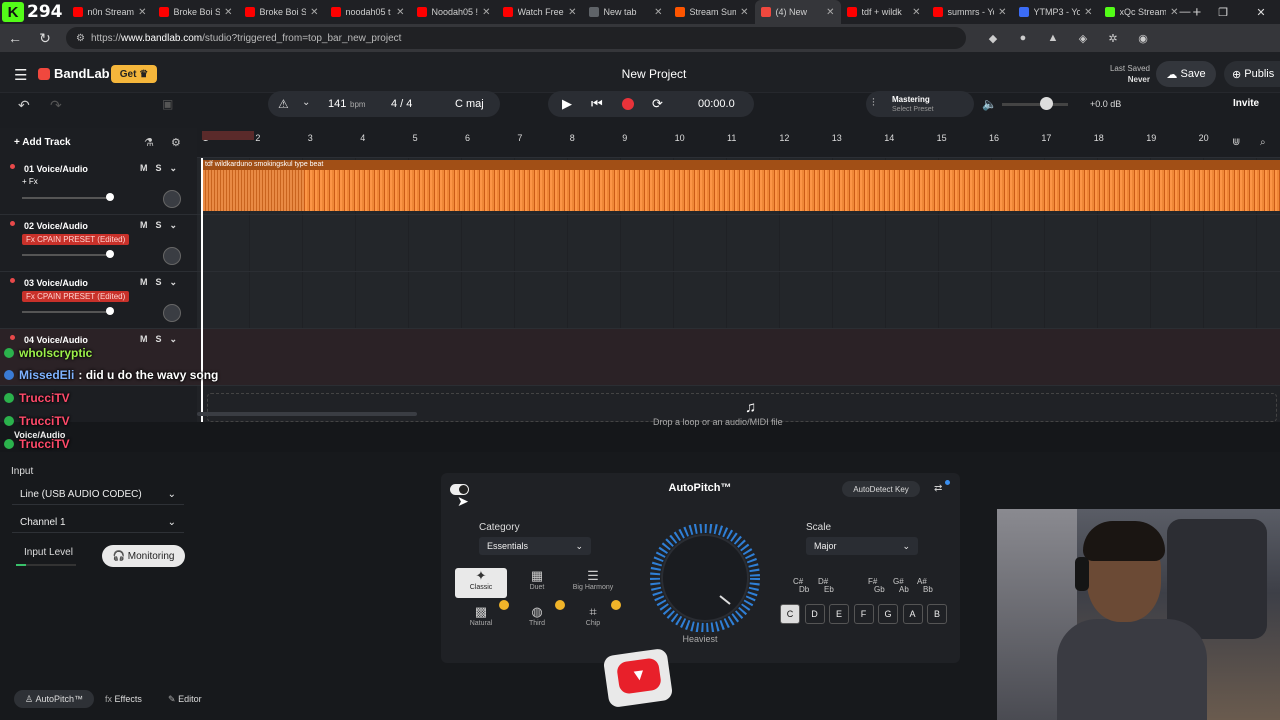 This screenshot has height=720, width=1280. I want to click on skip-back-icon: ⏮, so click(597, 104).